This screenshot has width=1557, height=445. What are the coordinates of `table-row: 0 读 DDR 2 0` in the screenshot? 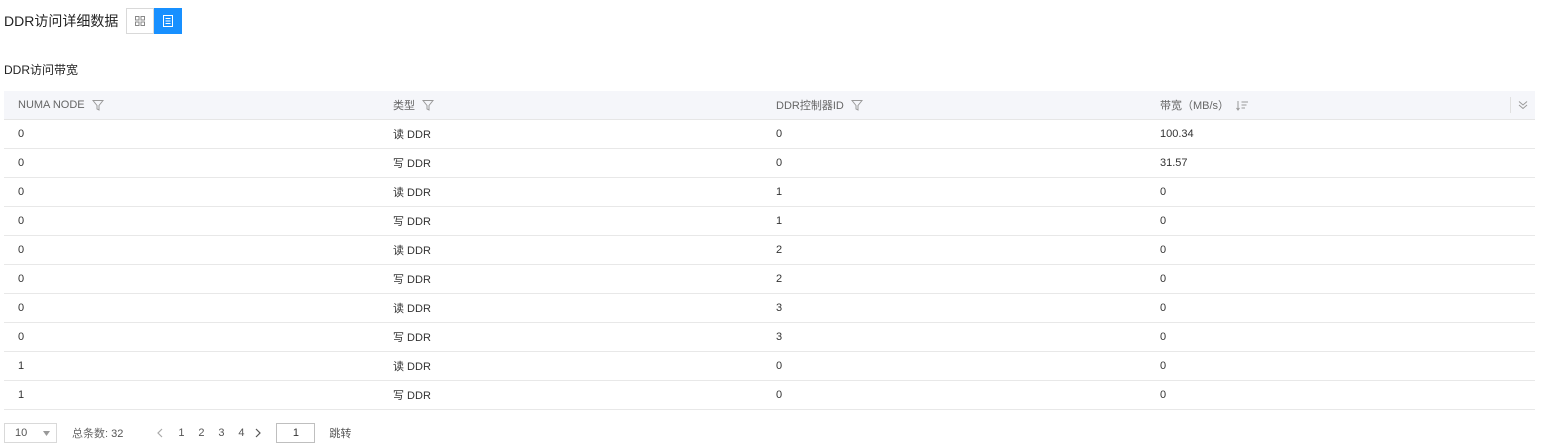 It's located at (769, 250).